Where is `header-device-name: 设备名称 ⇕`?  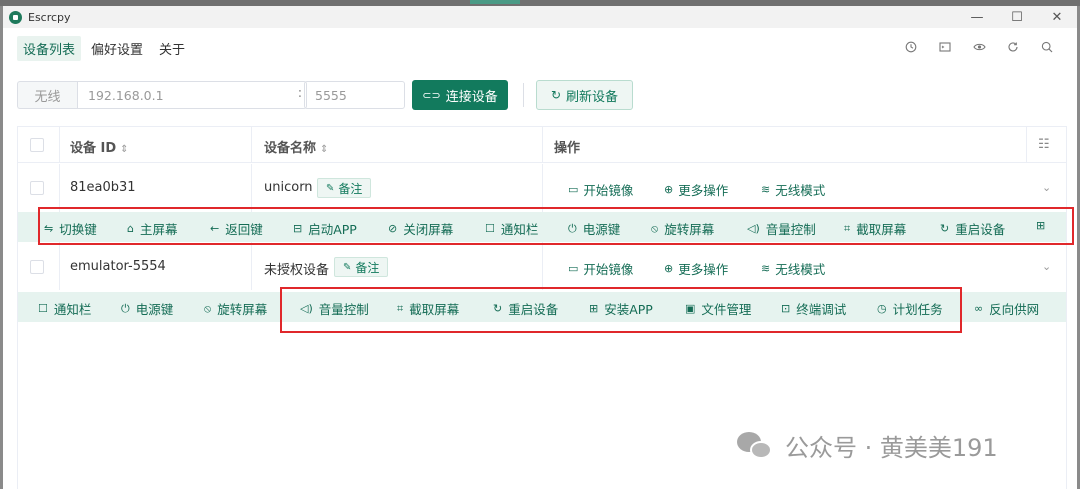 header-device-name: 设备名称 ⇕ is located at coordinates (296, 146).